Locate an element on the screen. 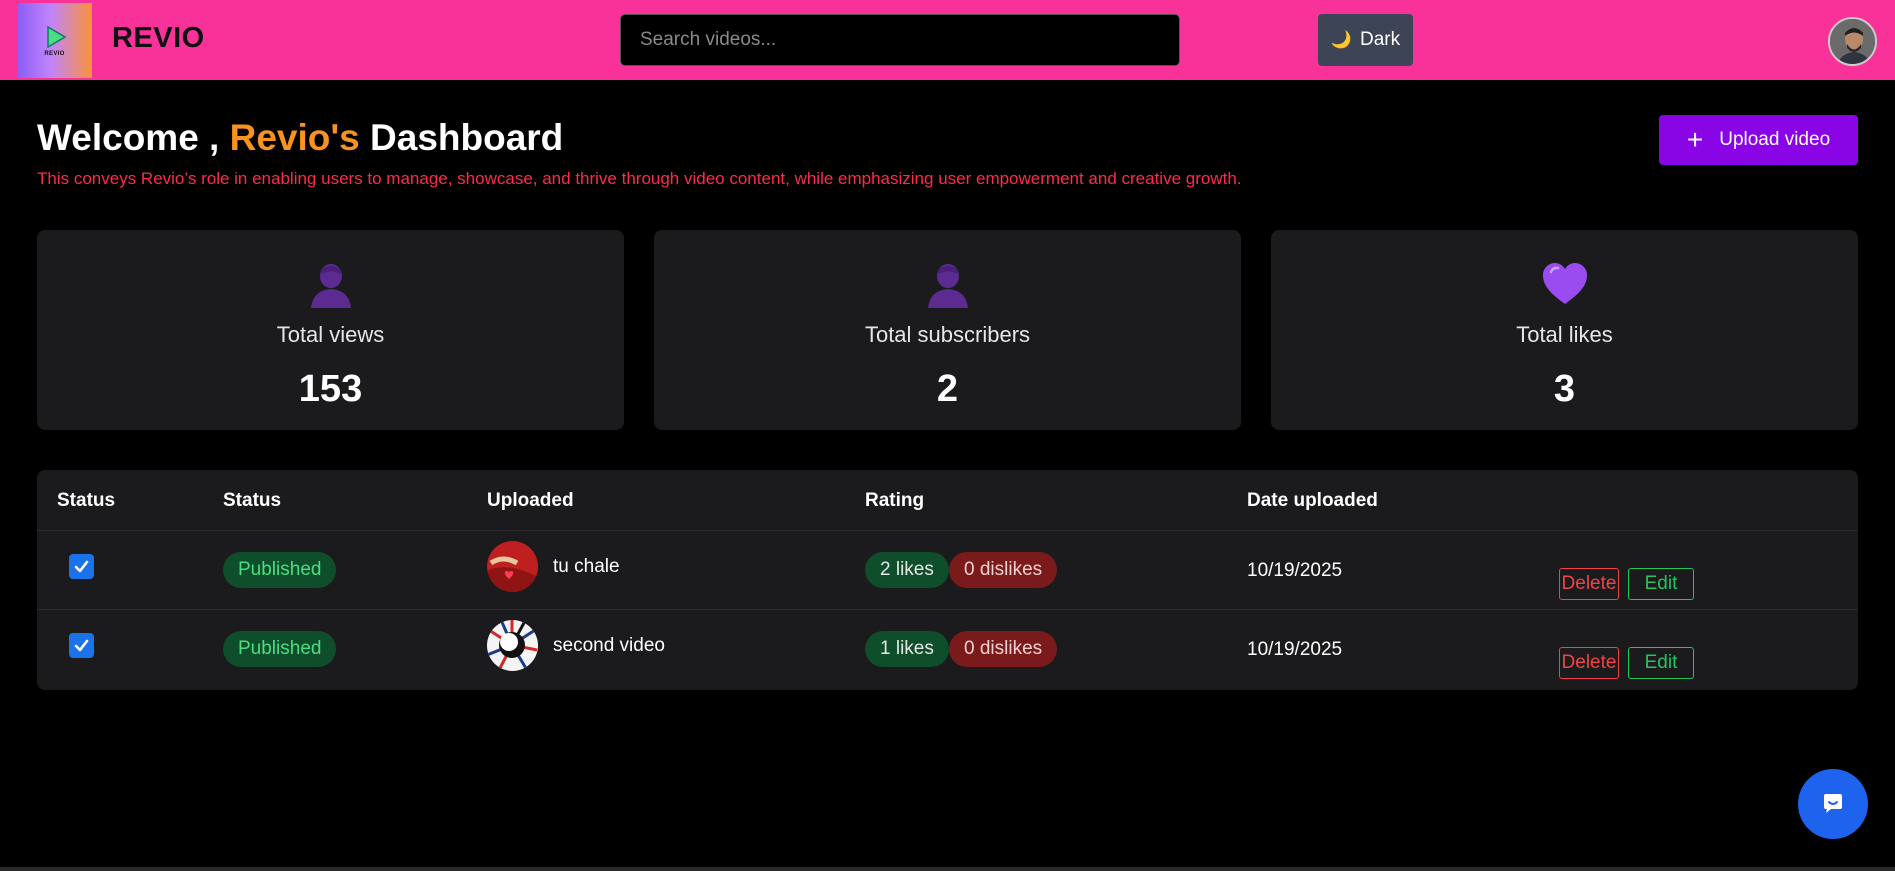  title-prefix: Welcome , is located at coordinates (128, 137).